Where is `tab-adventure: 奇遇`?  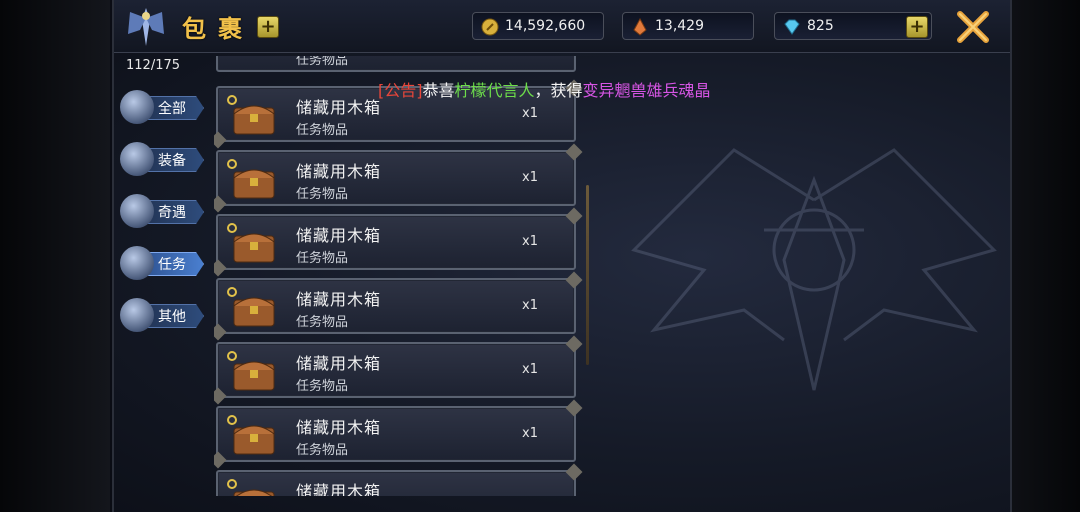 tab-adventure: 奇遇 is located at coordinates (161, 210).